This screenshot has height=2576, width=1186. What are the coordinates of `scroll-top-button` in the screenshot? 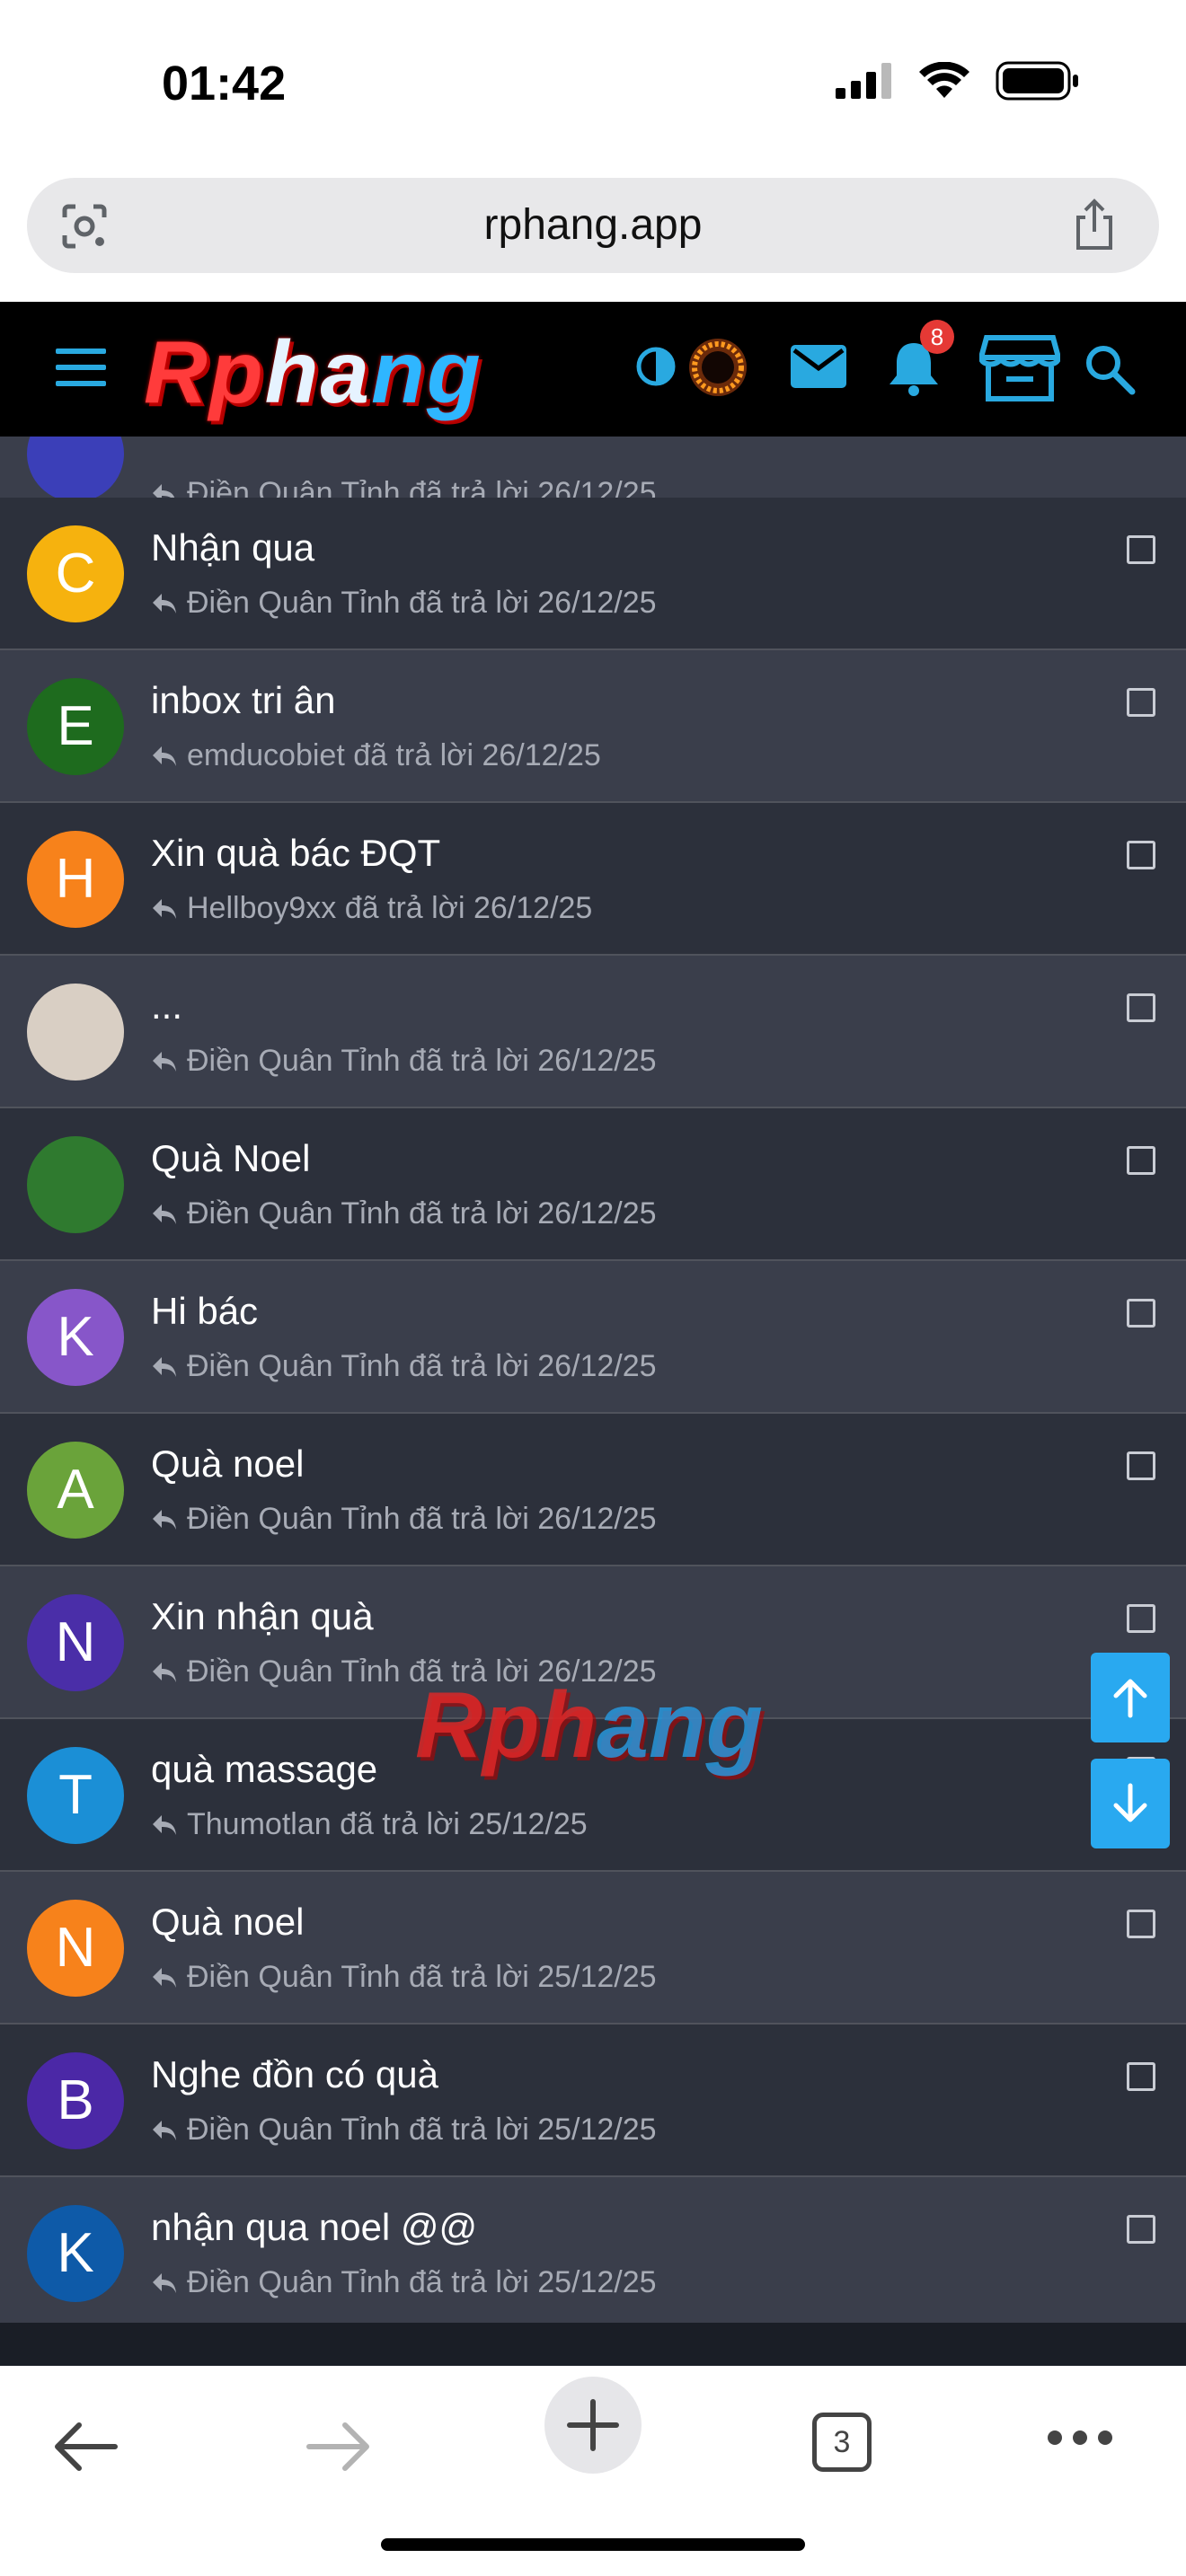 It's located at (1130, 1697).